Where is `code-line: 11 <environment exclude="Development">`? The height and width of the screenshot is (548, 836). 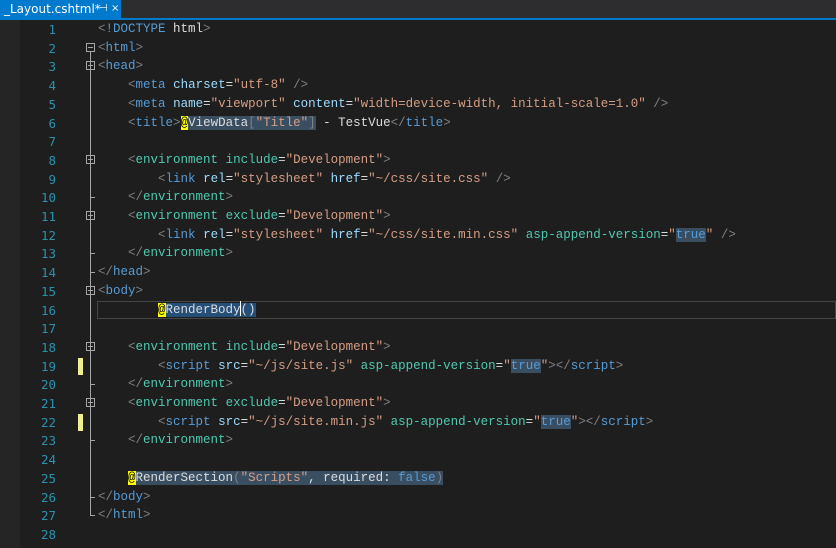 code-line: 11 <environment exclude="Development"> is located at coordinates (418, 216).